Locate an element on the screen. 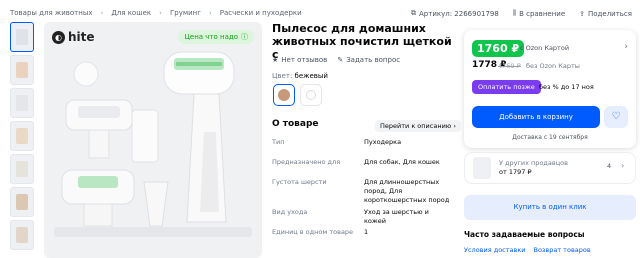 Image resolution: width=640 pixels, height=258 pixels. color-label-text: Цвет: is located at coordinates (282, 76).